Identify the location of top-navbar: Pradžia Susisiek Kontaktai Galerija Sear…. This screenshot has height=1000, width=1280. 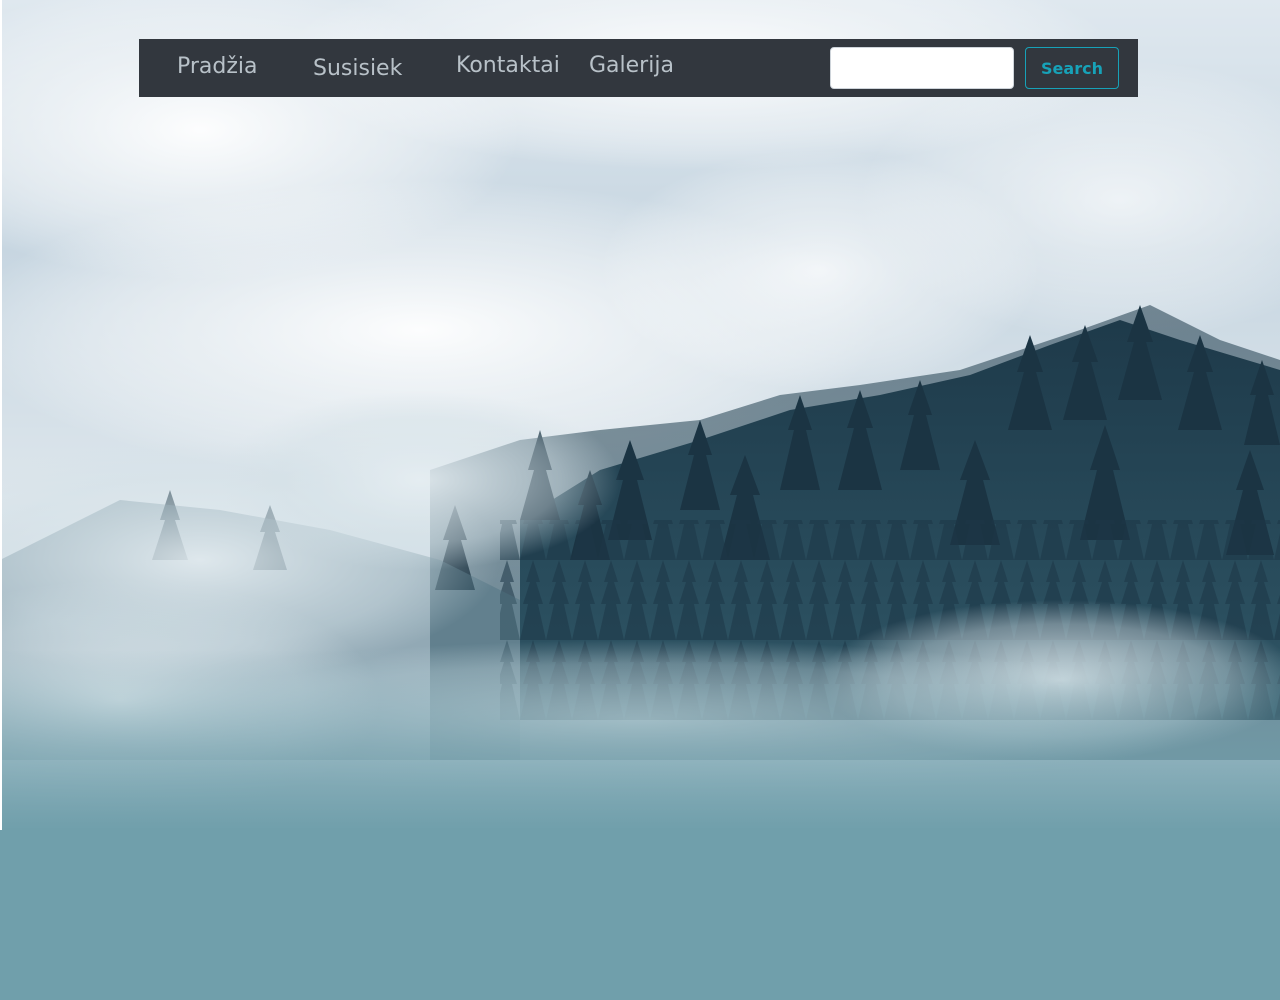
(638, 68).